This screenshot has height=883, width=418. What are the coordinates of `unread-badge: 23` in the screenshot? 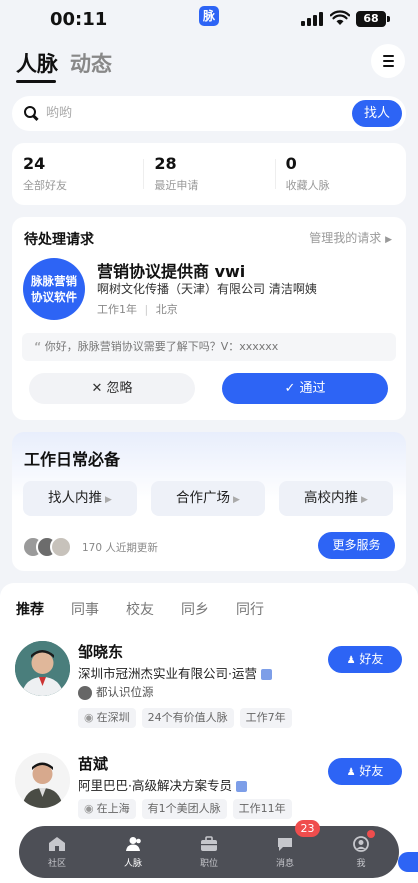 It's located at (307, 828).